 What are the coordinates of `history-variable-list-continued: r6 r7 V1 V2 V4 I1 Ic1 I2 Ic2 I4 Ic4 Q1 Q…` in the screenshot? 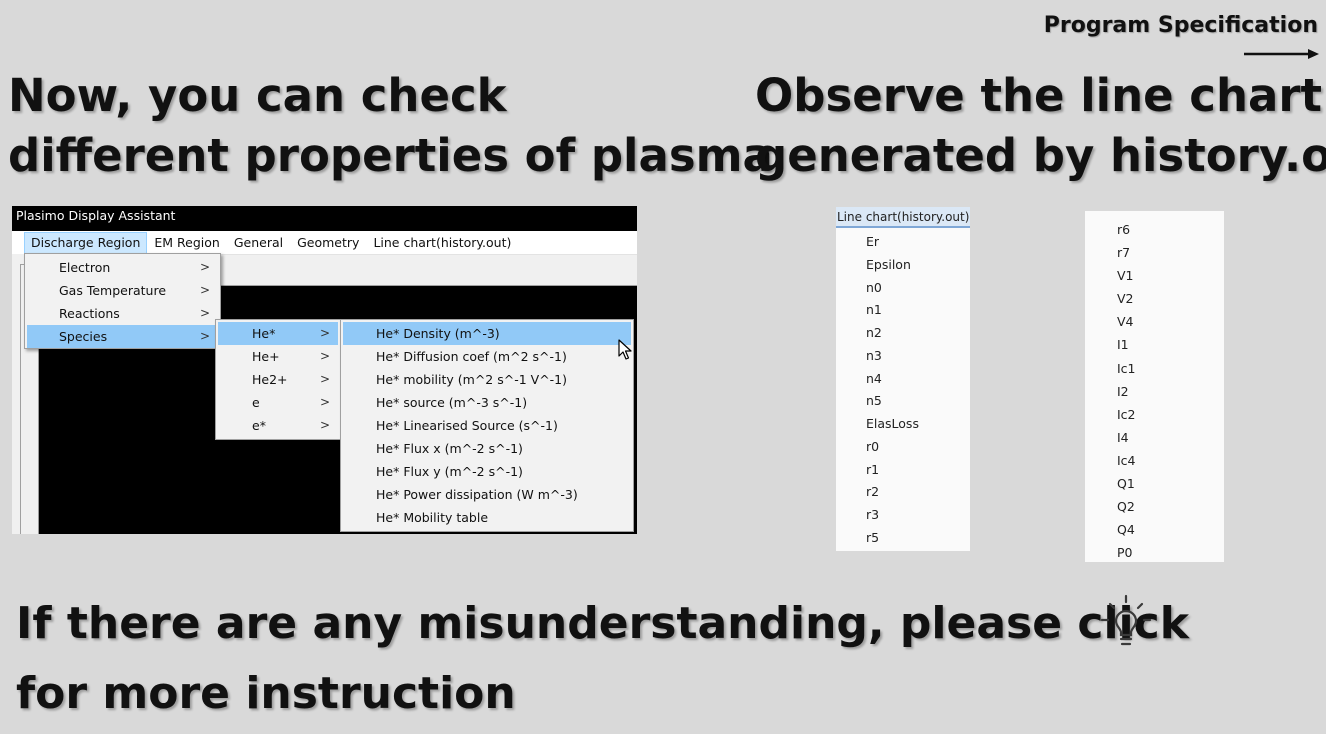 It's located at (1154, 386).